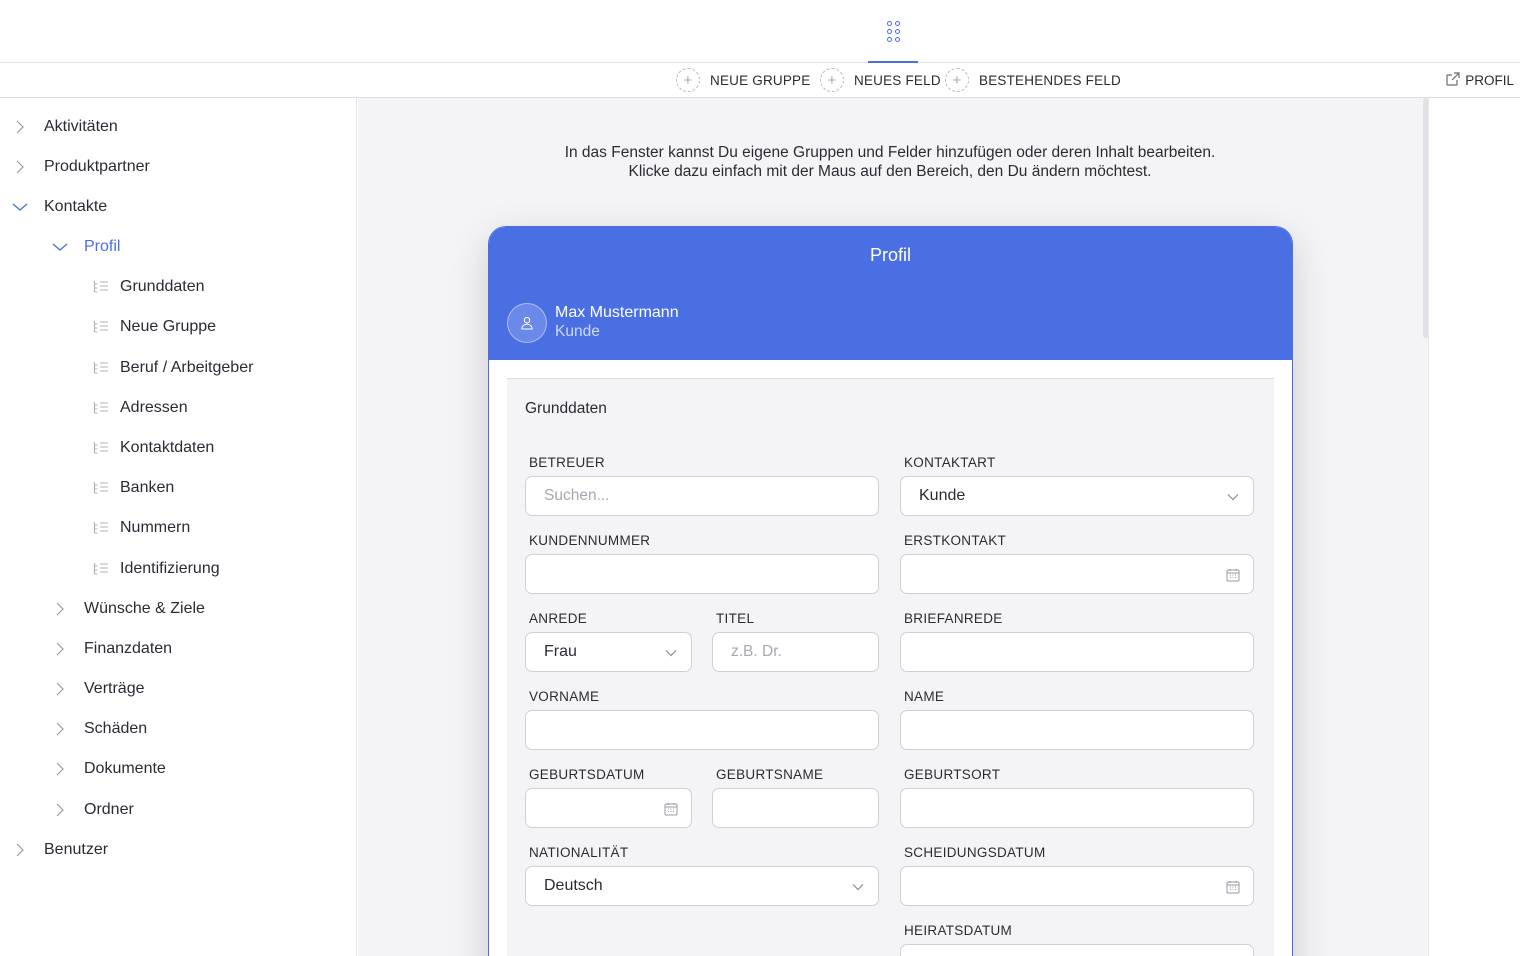 The image size is (1520, 956). Describe the element at coordinates (1425, 218) in the screenshot. I see `scrollbar-thumb` at that location.